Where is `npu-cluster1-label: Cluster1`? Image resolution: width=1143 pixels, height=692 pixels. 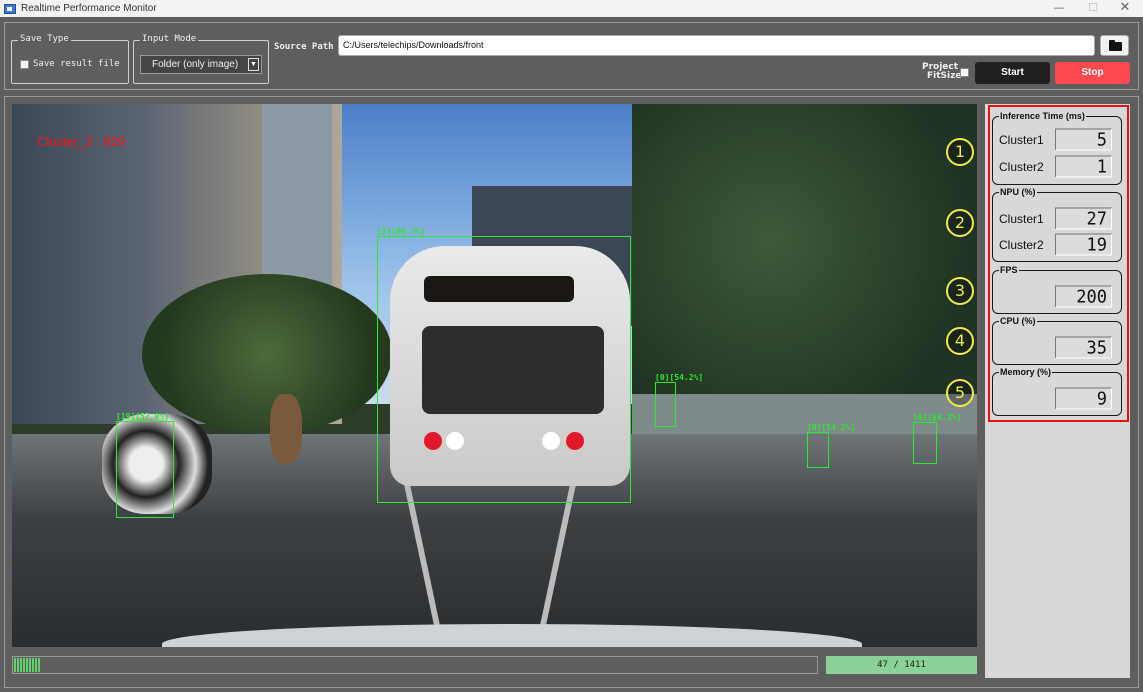 npu-cluster1-label: Cluster1 is located at coordinates (1021, 219).